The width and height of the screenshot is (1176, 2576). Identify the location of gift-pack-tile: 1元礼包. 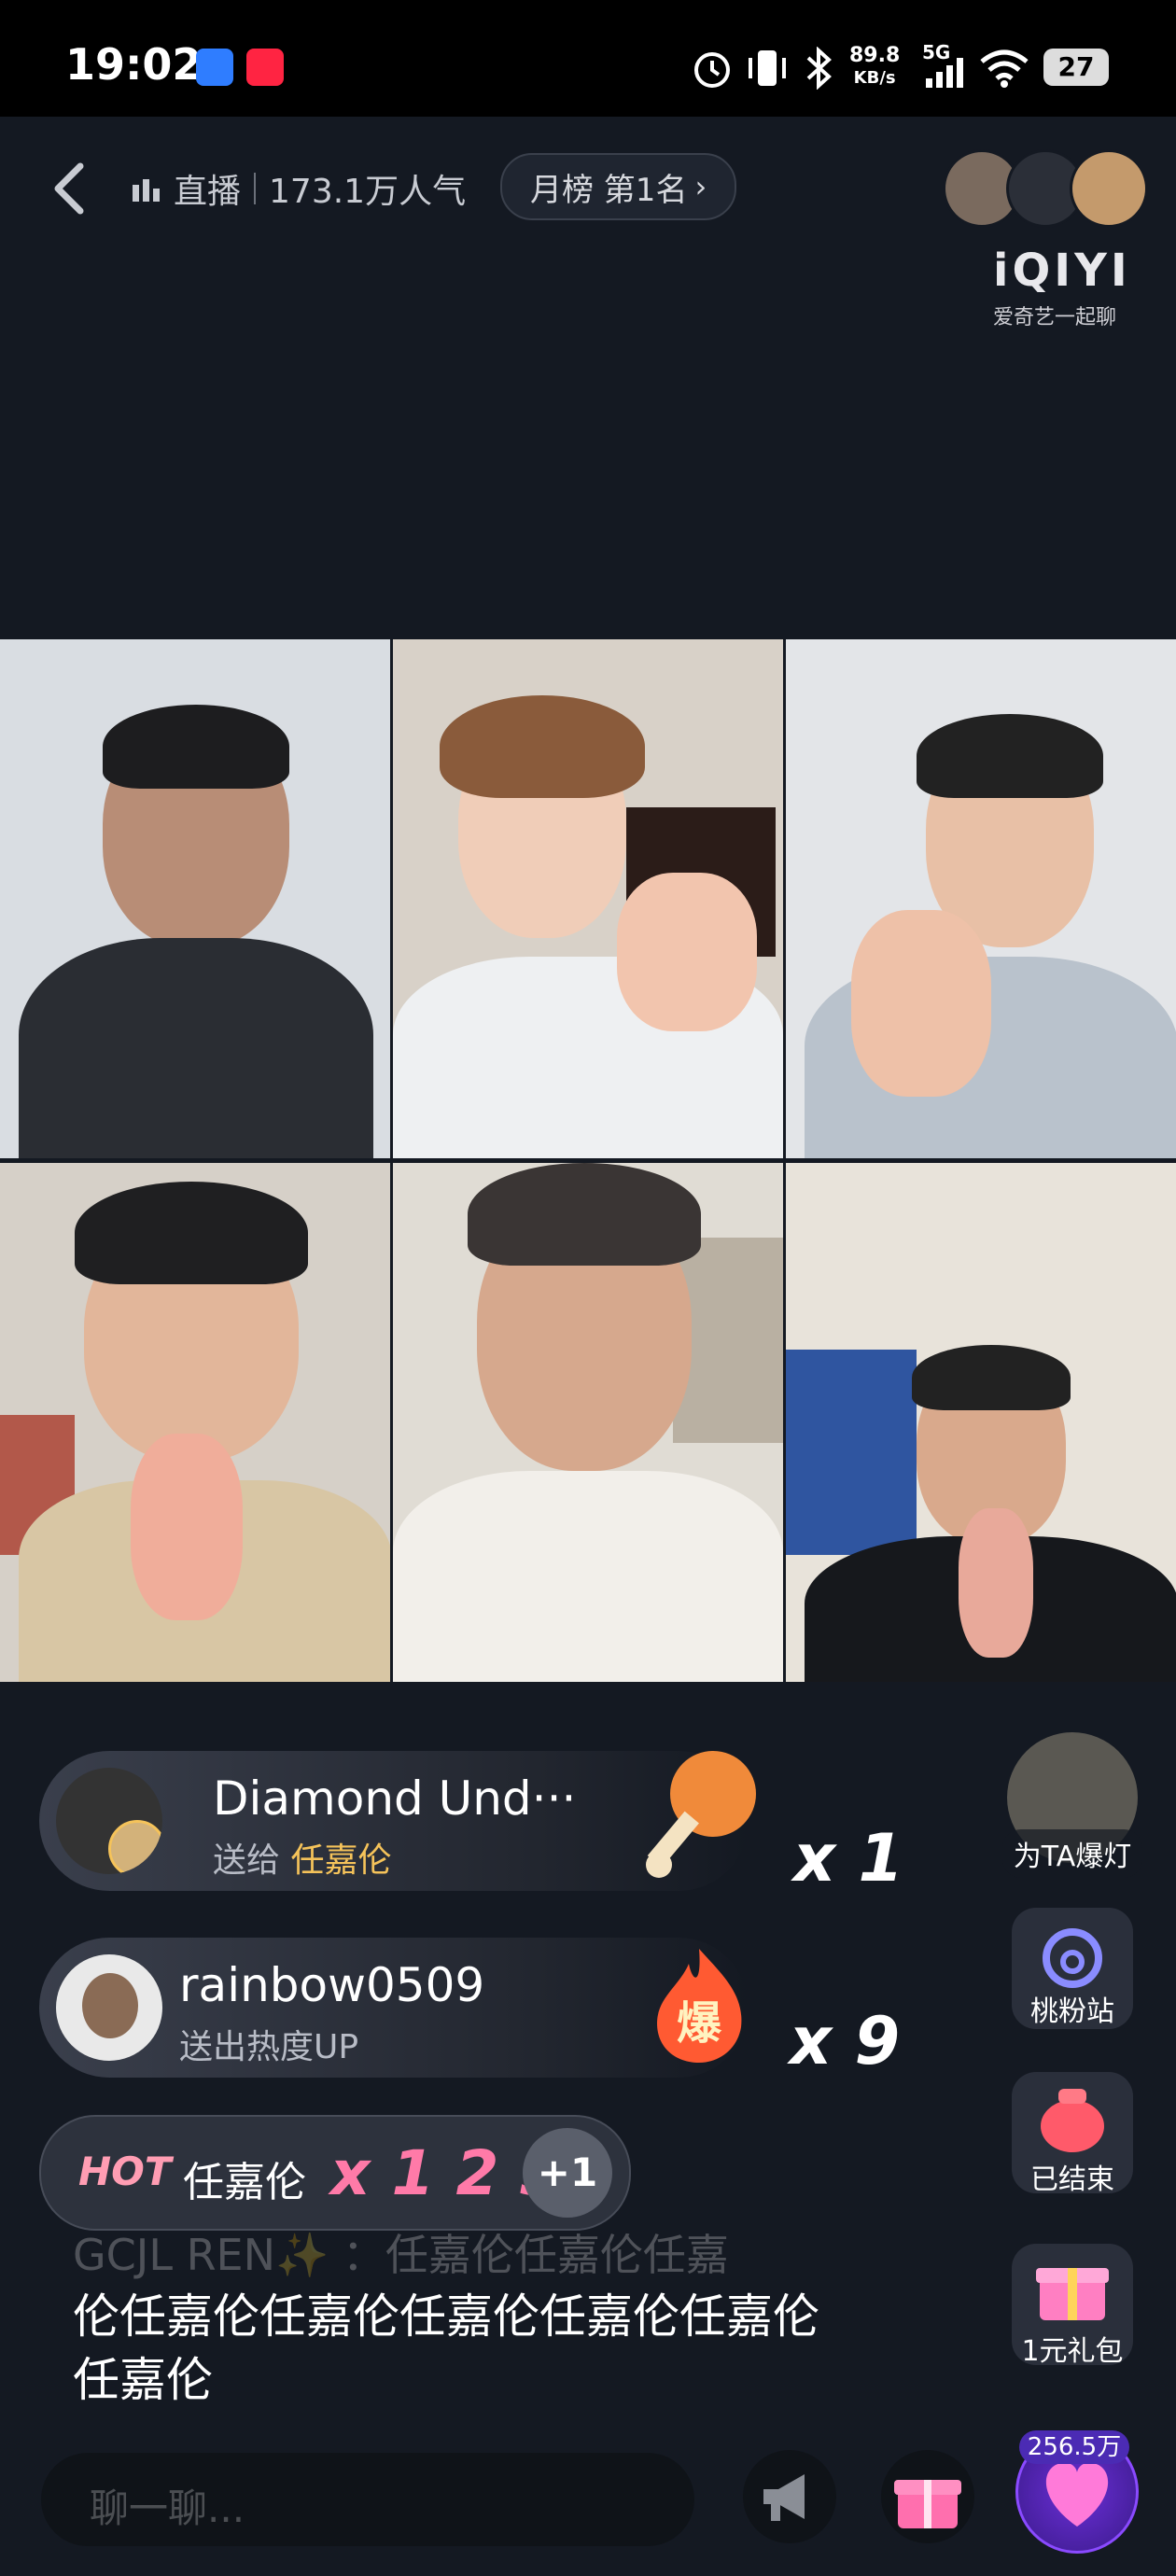
(1072, 2306).